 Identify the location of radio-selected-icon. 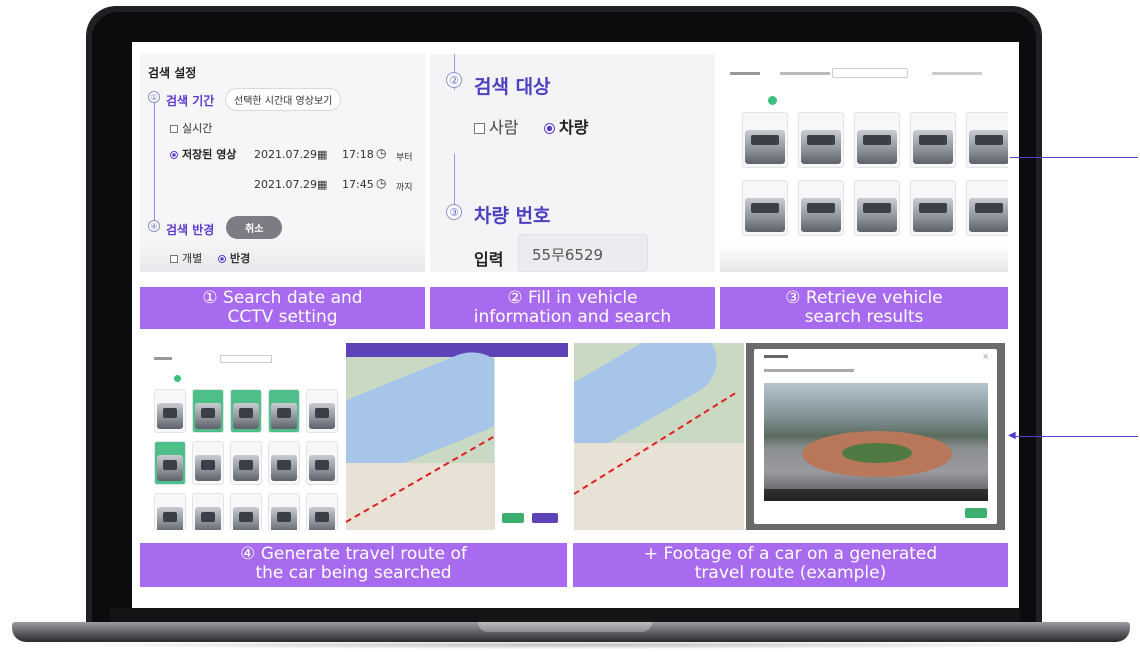
(222, 259).